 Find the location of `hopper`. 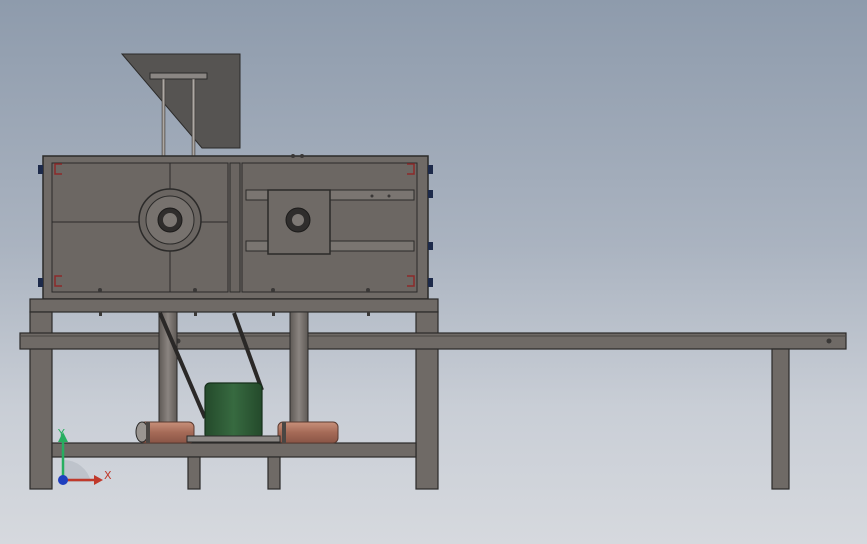

hopper is located at coordinates (180, 105).